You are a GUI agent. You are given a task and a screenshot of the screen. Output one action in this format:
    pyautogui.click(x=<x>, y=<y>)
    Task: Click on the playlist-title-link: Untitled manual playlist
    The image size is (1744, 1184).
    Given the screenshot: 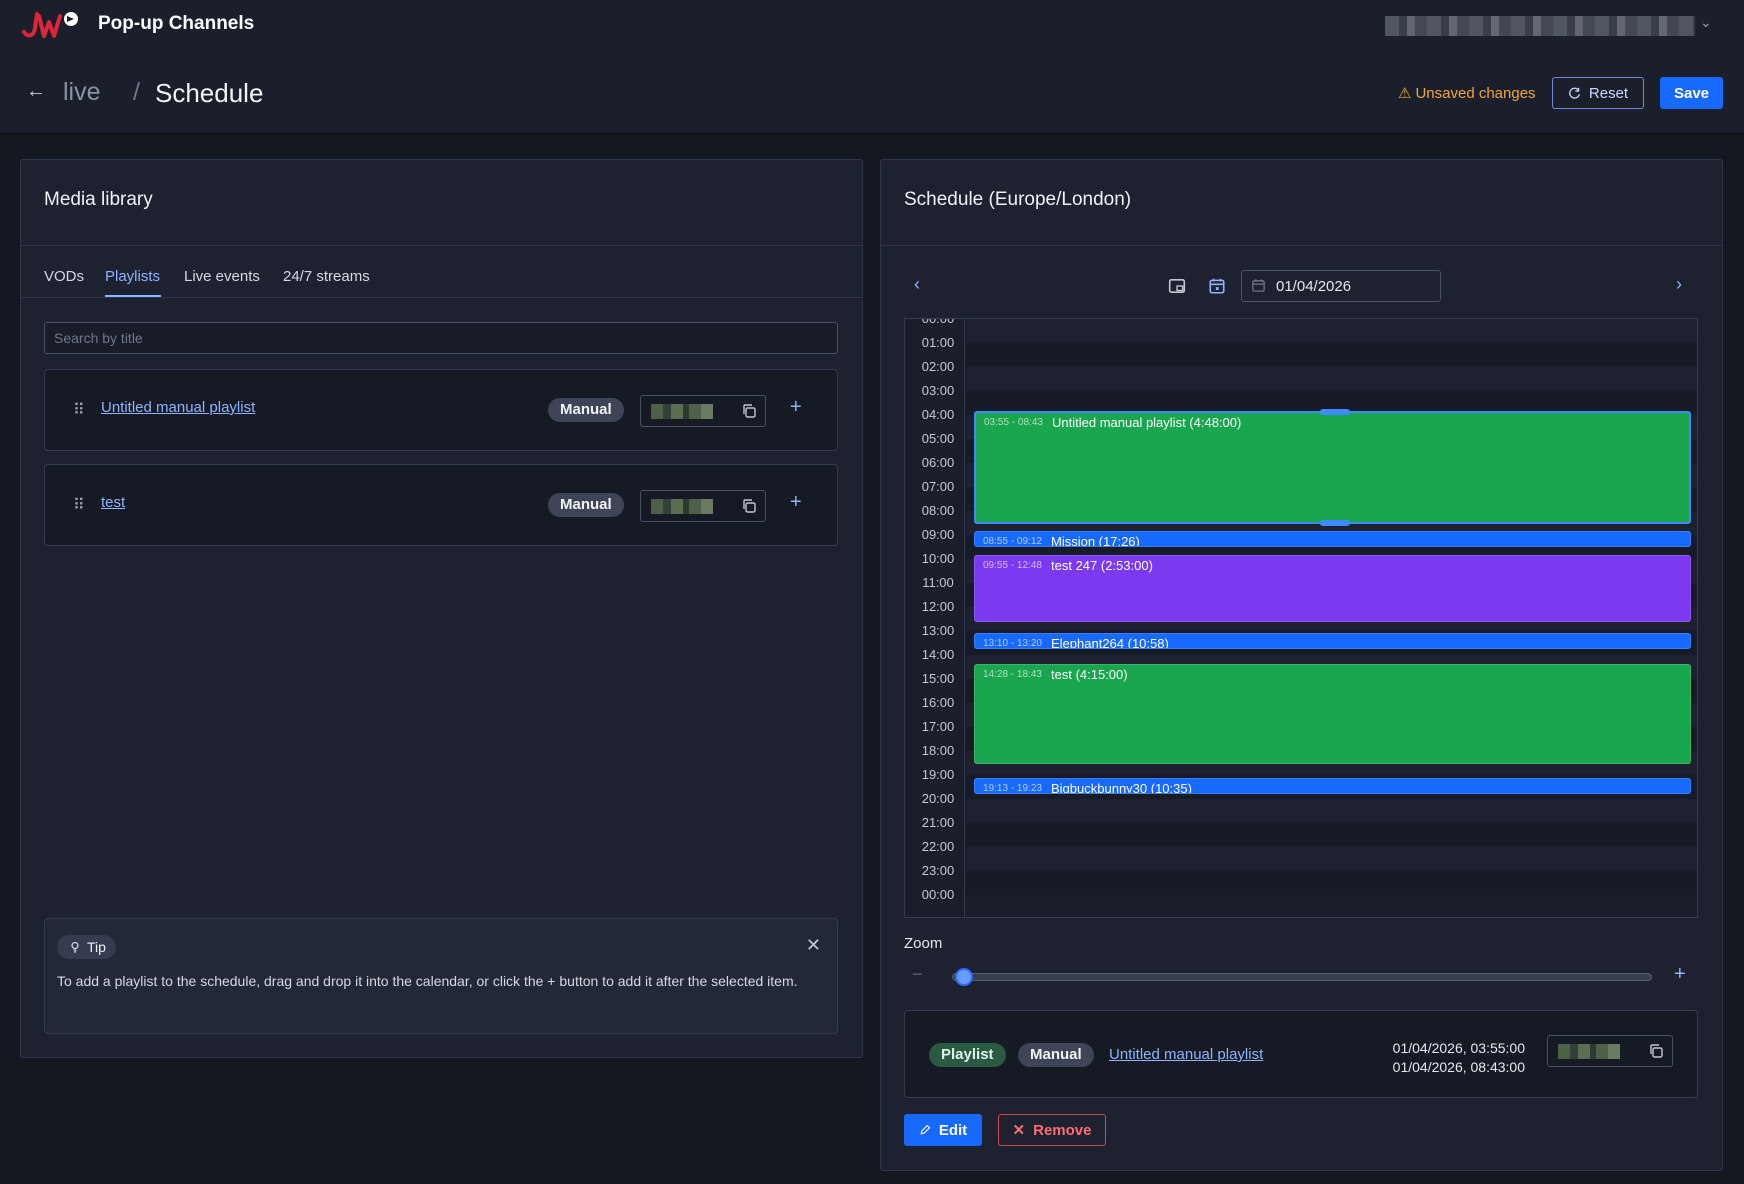 What is the action you would take?
    pyautogui.click(x=178, y=407)
    